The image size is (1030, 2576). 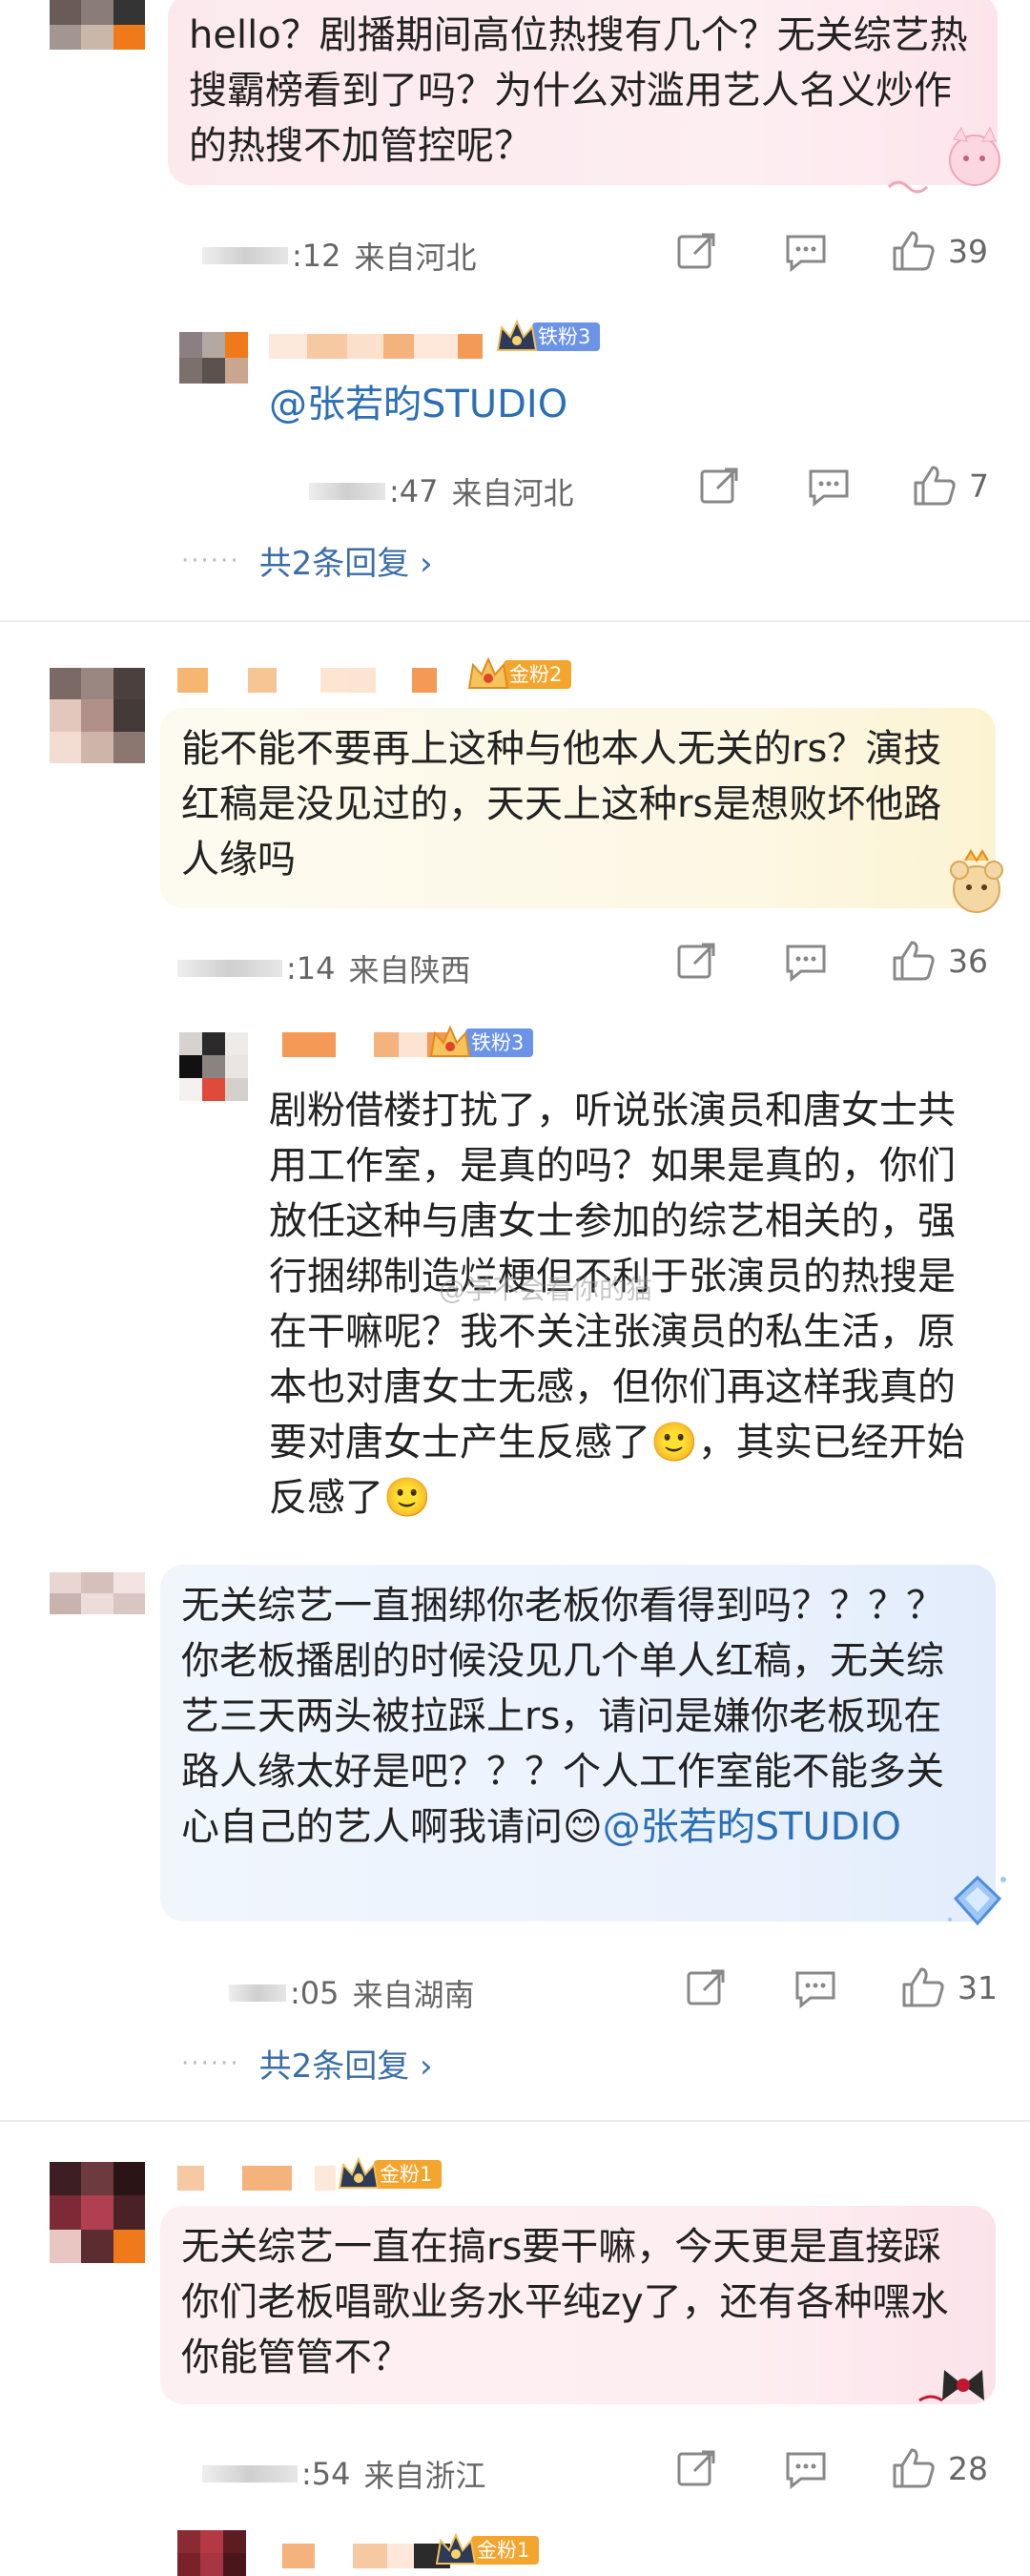 What do you see at coordinates (979, 486) in the screenshot?
I see `like-count: 7` at bounding box center [979, 486].